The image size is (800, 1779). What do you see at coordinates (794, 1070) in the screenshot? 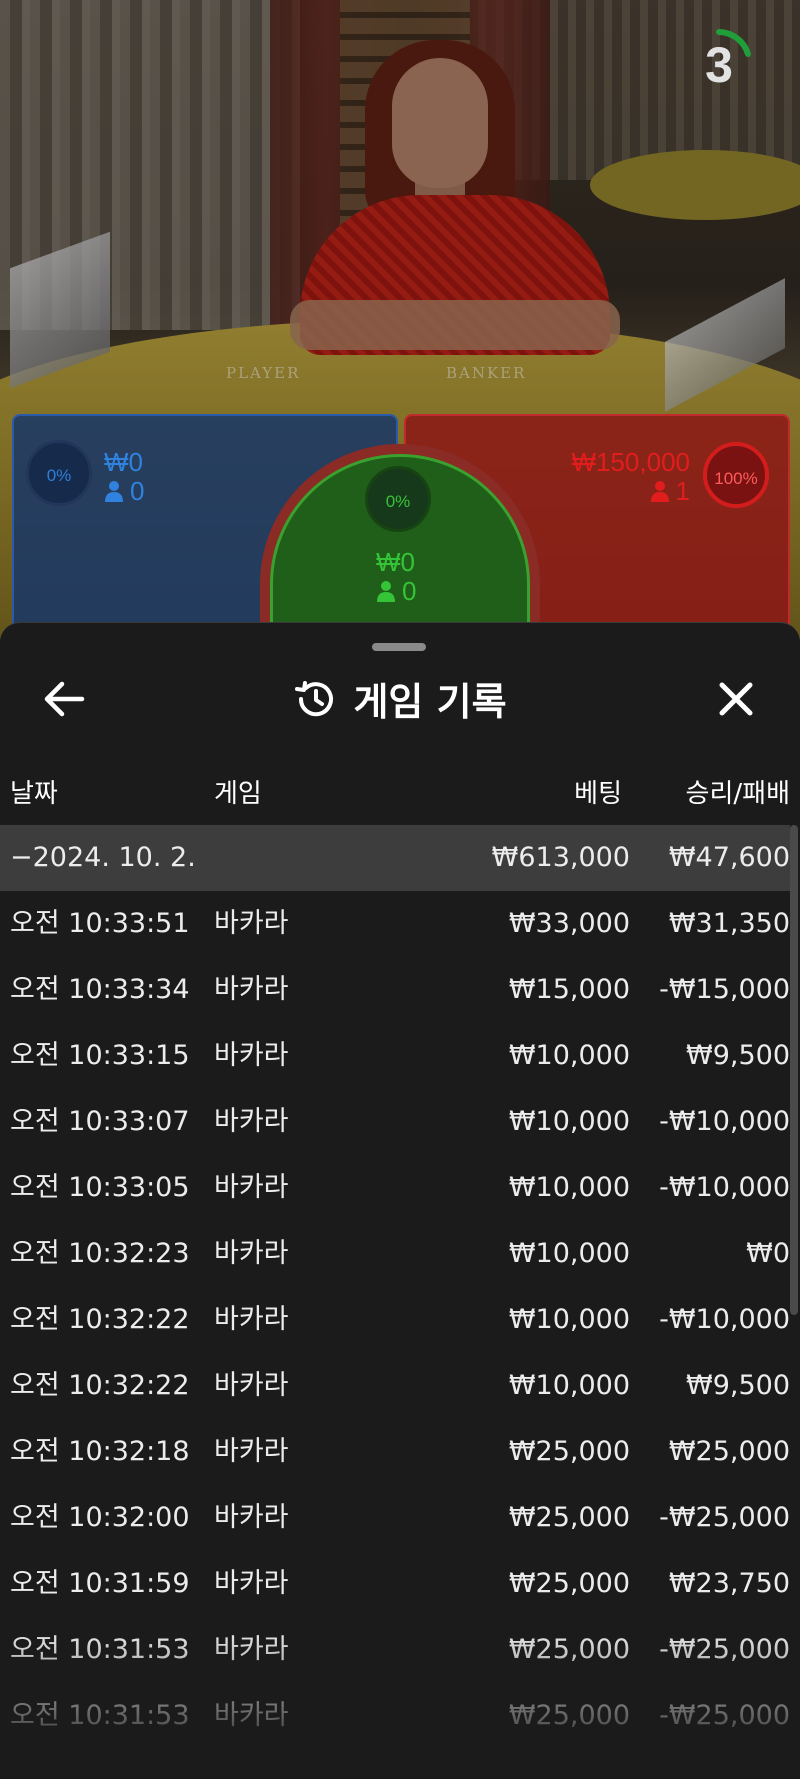
I see `scrollbar` at bounding box center [794, 1070].